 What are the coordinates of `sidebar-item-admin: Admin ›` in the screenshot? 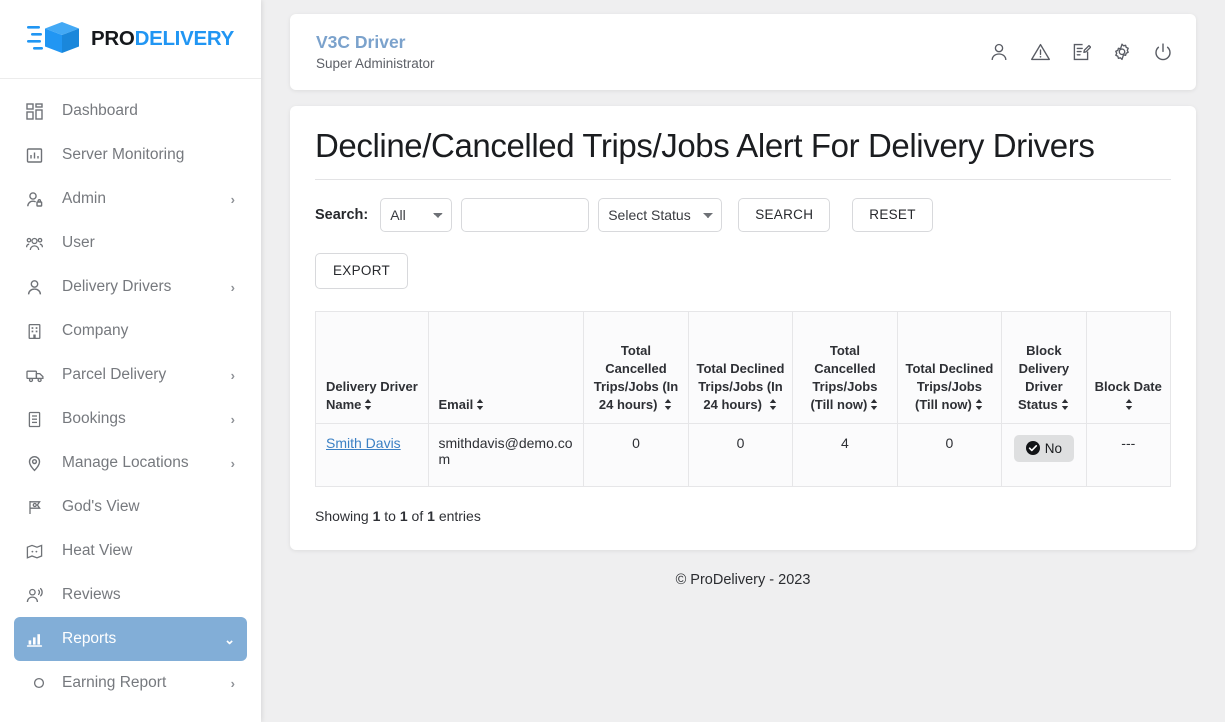 It's located at (130, 199).